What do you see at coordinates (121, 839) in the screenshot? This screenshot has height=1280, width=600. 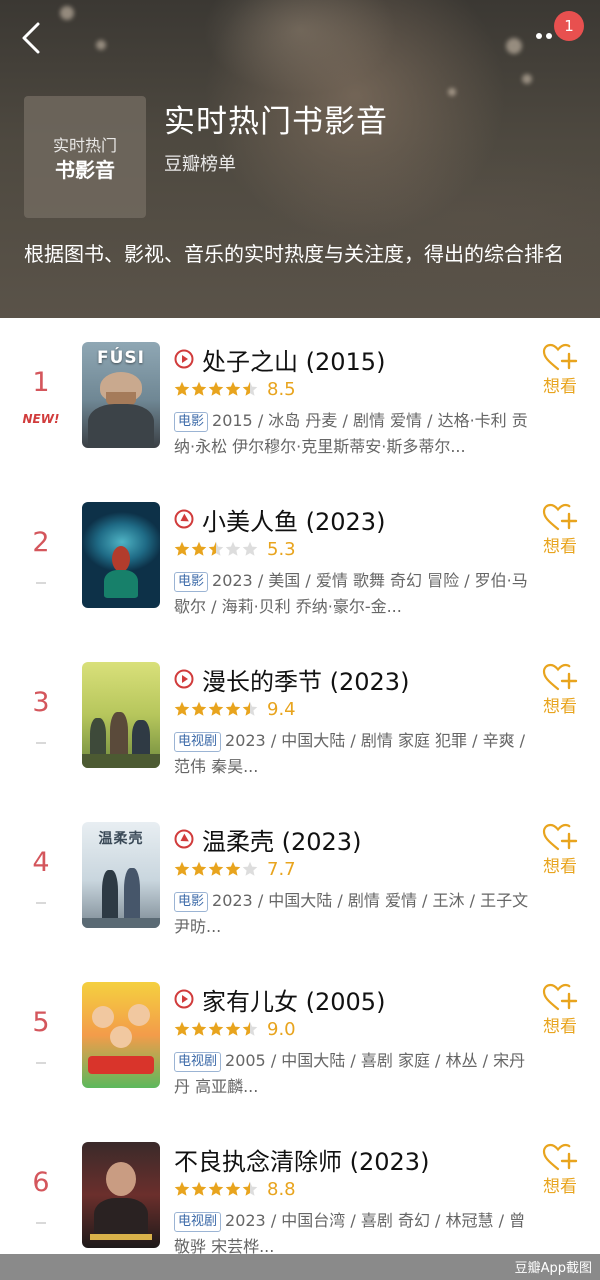 I see `poster-title: 温柔壳` at bounding box center [121, 839].